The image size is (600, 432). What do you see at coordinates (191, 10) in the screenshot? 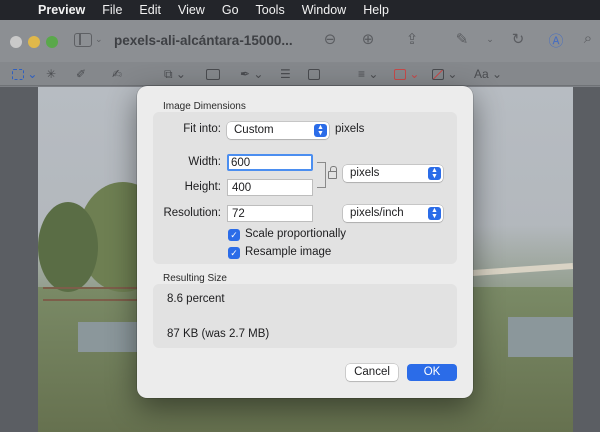
I see `menu-view: View` at bounding box center [191, 10].